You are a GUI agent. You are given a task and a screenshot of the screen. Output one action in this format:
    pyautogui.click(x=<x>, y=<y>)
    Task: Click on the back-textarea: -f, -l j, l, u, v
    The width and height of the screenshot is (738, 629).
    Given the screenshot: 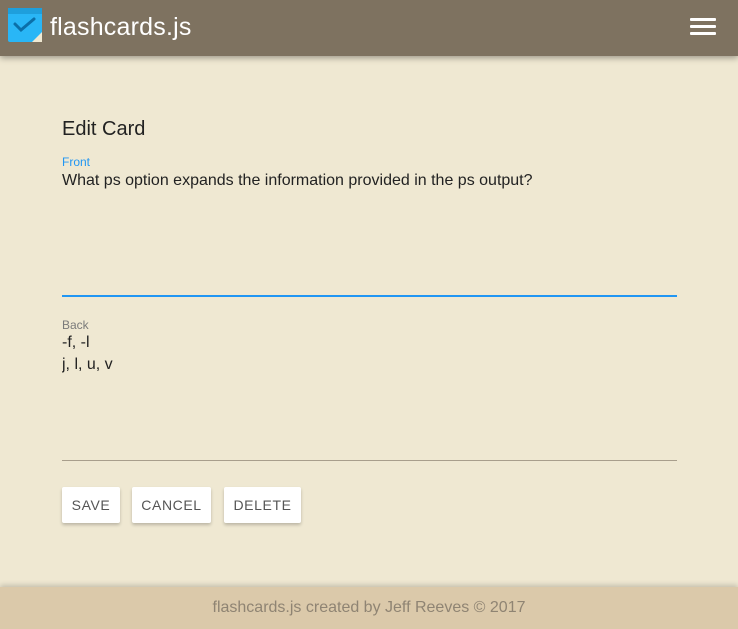 What is the action you would take?
    pyautogui.click(x=369, y=387)
    